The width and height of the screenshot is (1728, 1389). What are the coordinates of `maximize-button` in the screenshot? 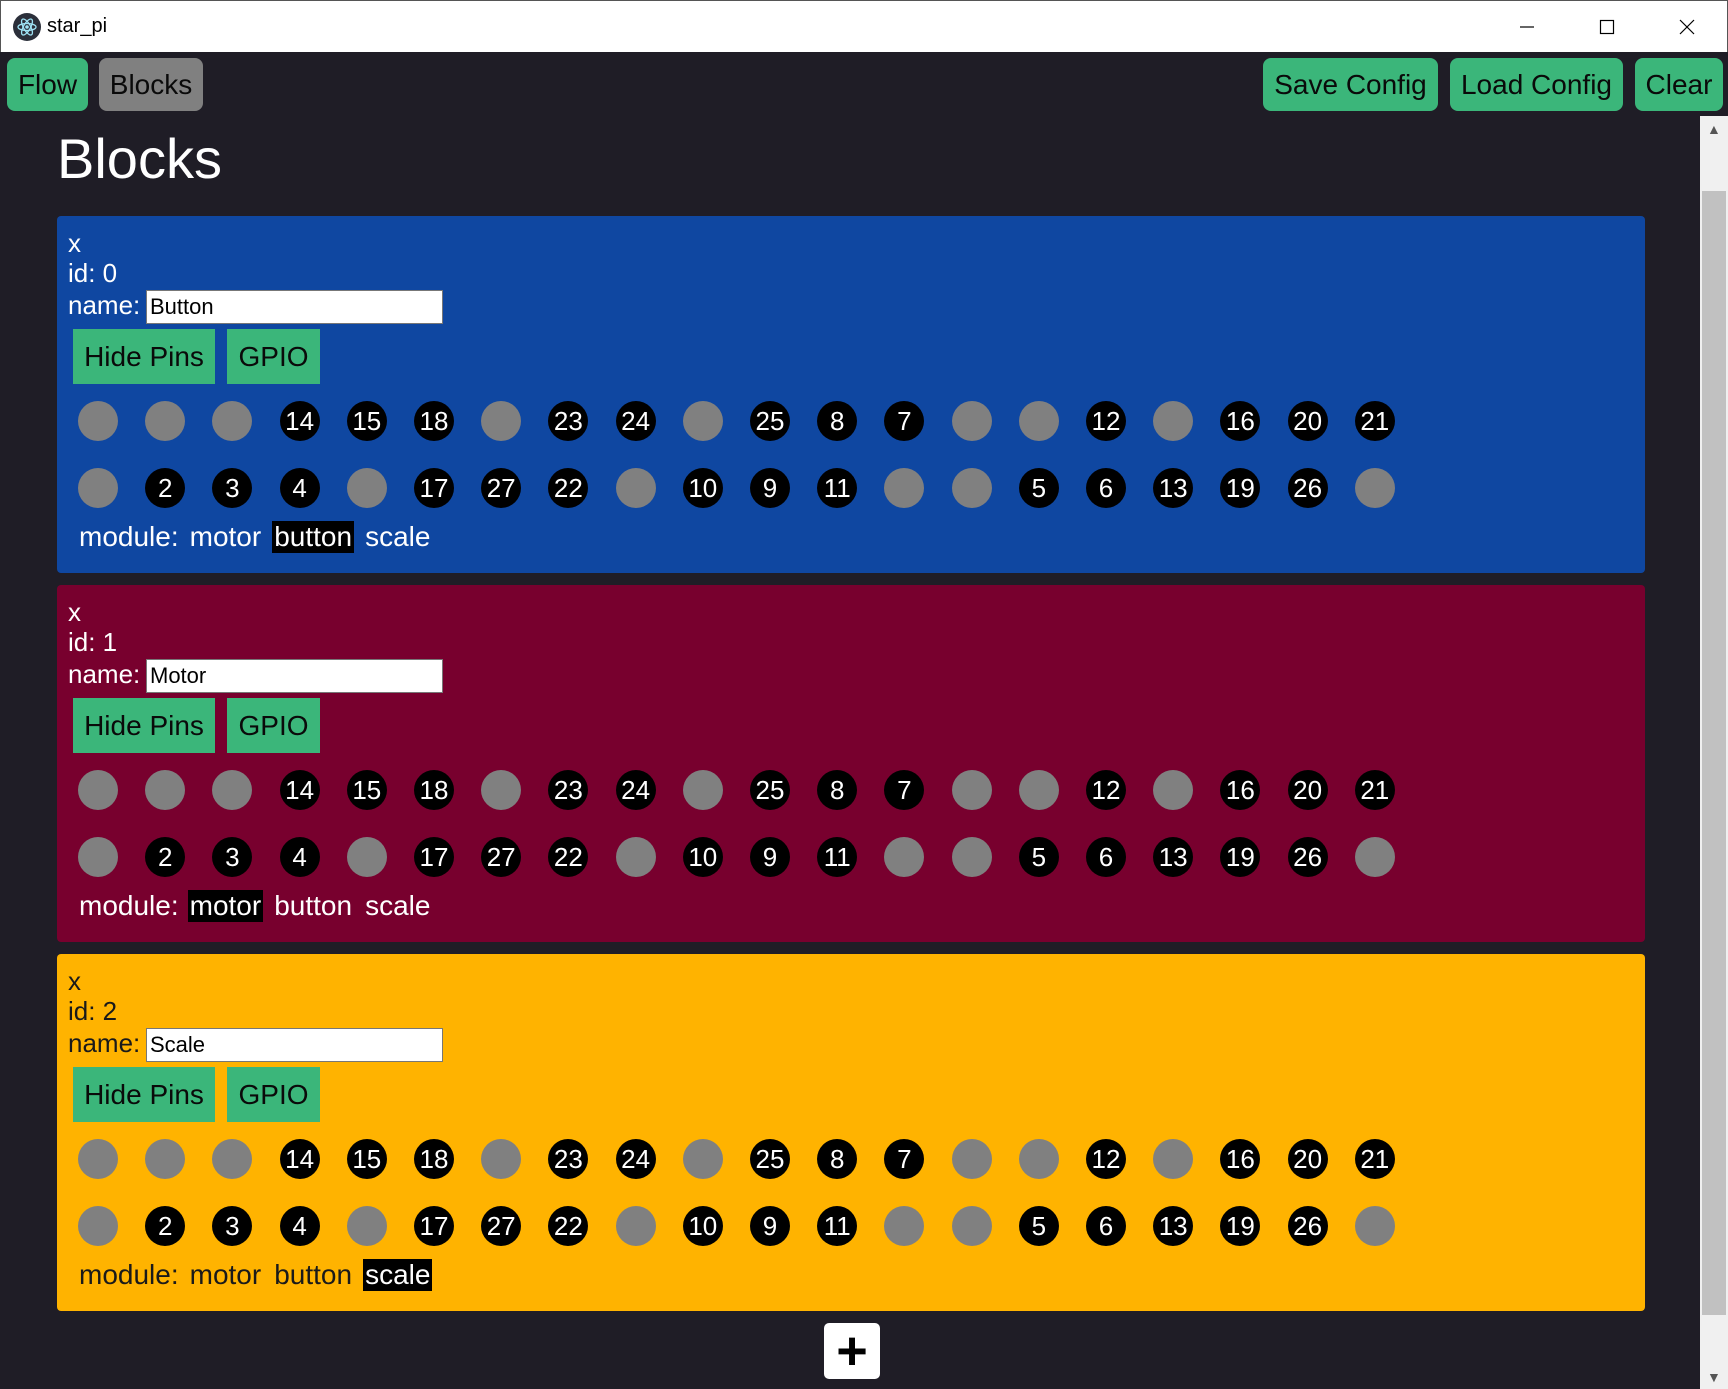 It's located at (1607, 27).